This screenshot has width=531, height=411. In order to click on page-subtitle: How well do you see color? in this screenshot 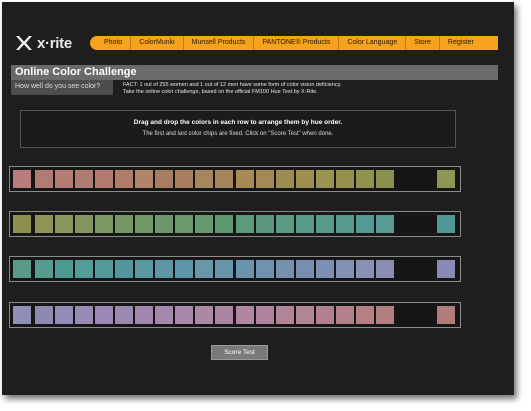, I will do `click(58, 86)`.